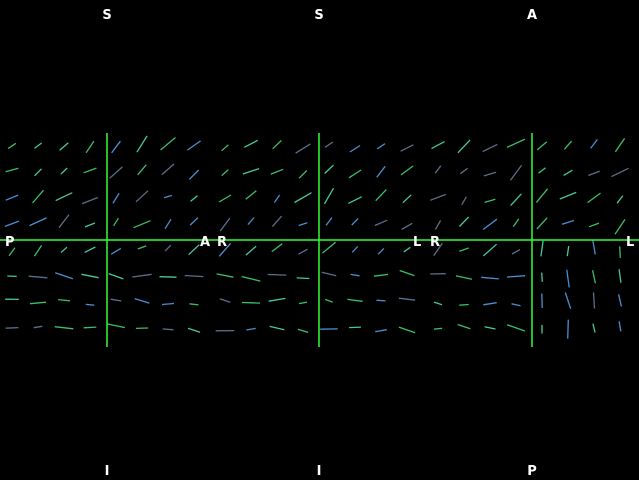 This screenshot has width=639, height=480. I want to click on coronal-top-label: S, so click(318, 15).